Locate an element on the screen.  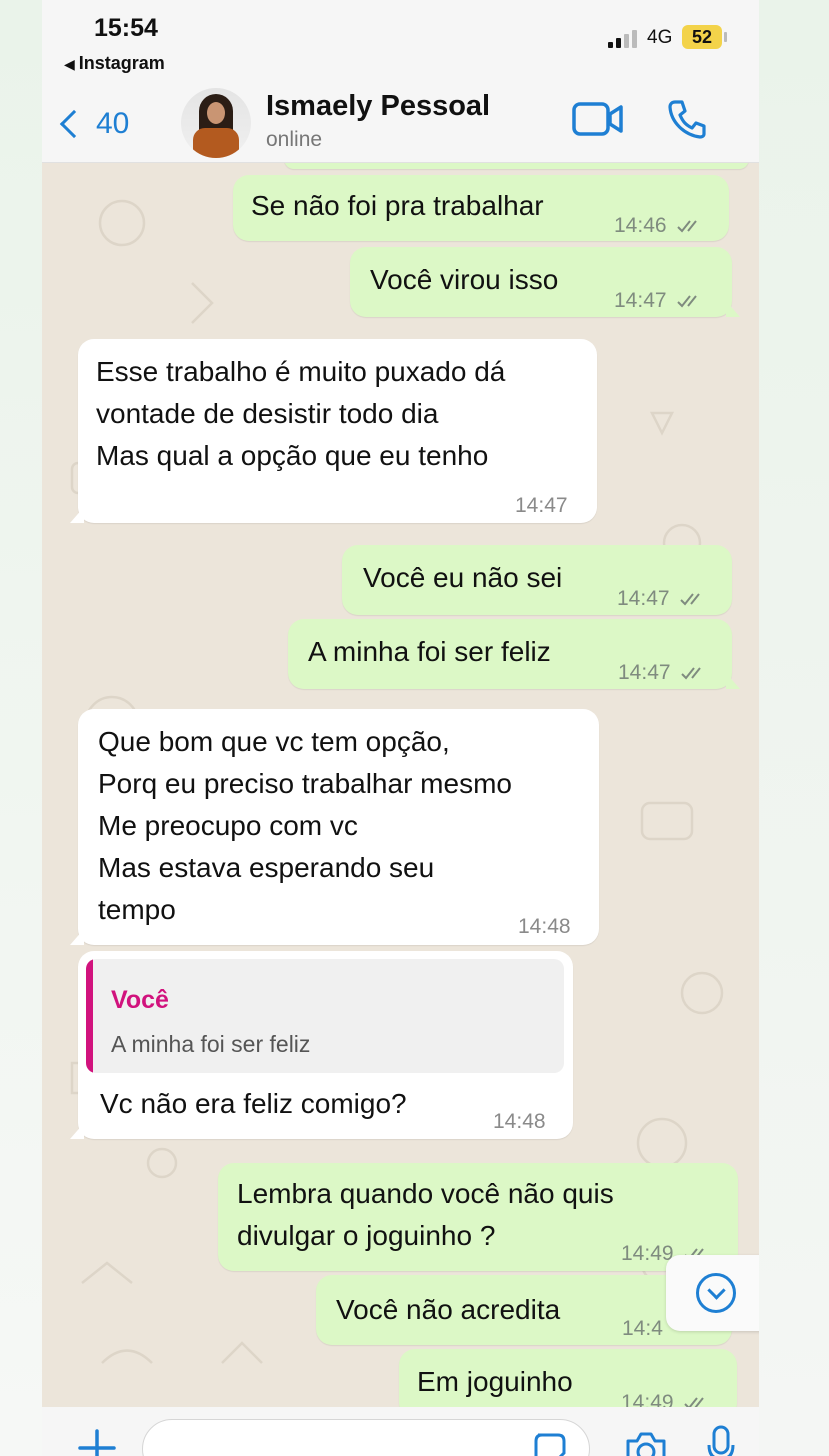
quote-text: A minha foi ser feliz is located at coordinates (211, 1044).